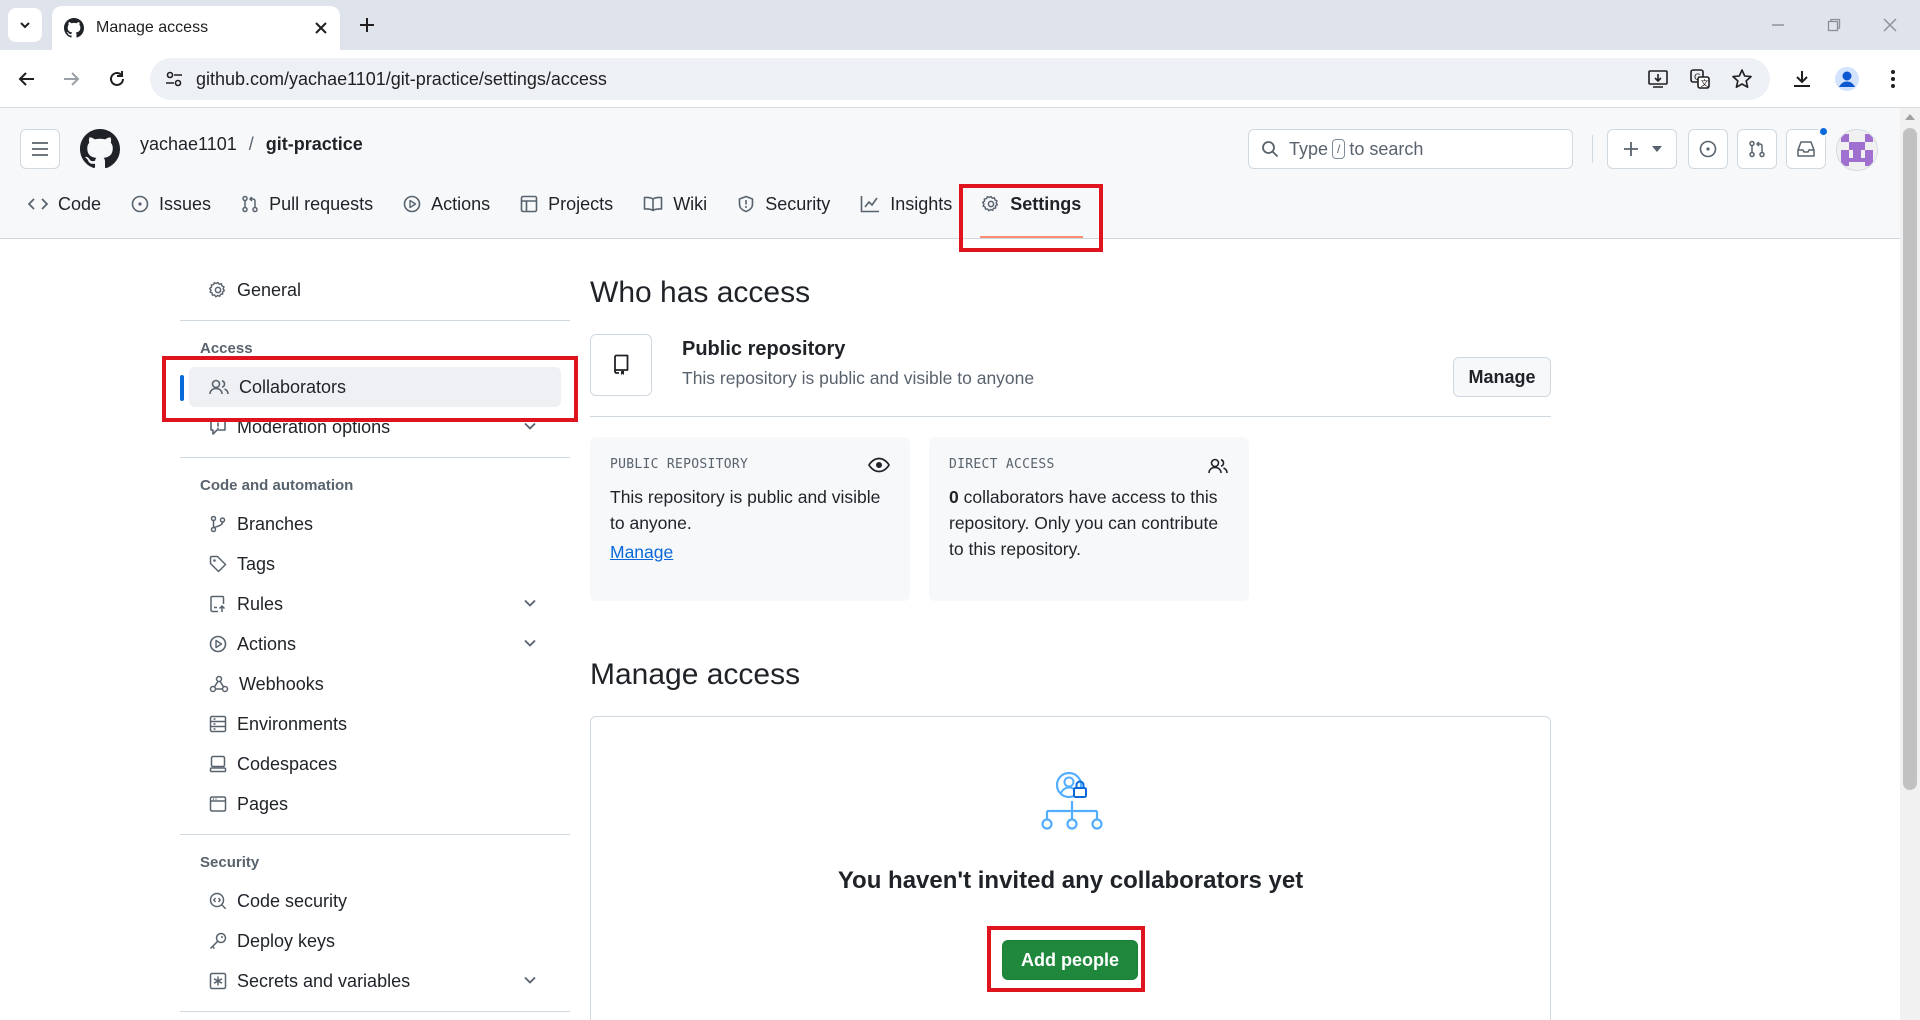  I want to click on close-window-icon, so click(1890, 25).